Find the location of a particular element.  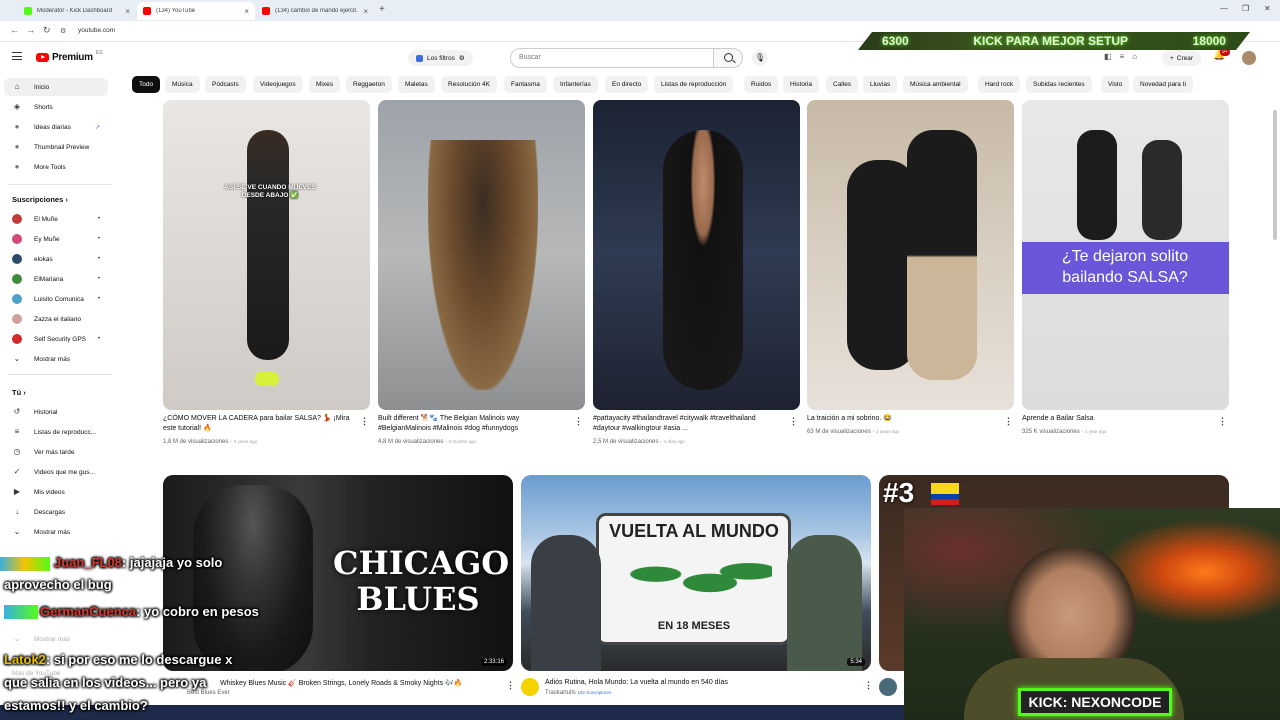

sidebar-item-label: Ver más tarde is located at coordinates (54, 452).